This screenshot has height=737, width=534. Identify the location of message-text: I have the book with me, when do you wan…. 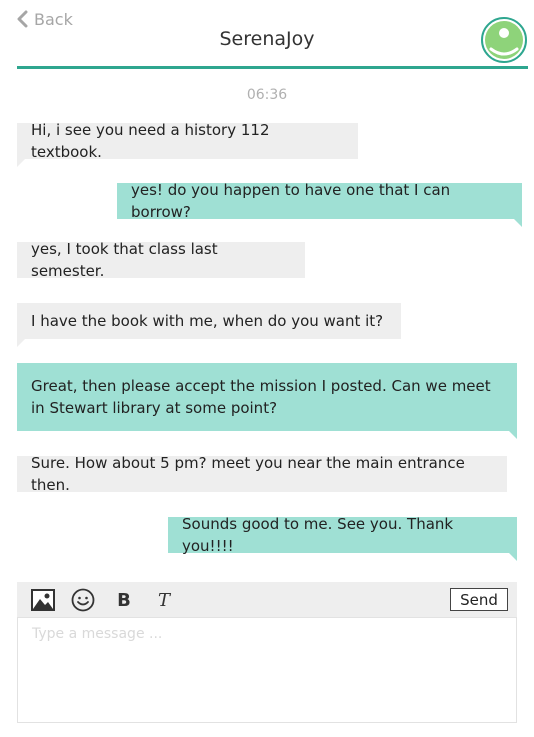
(207, 321).